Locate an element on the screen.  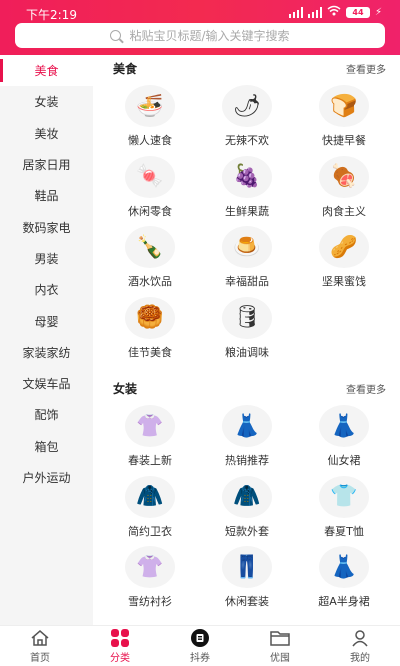
tab-label: 分类 is located at coordinates (120, 658).